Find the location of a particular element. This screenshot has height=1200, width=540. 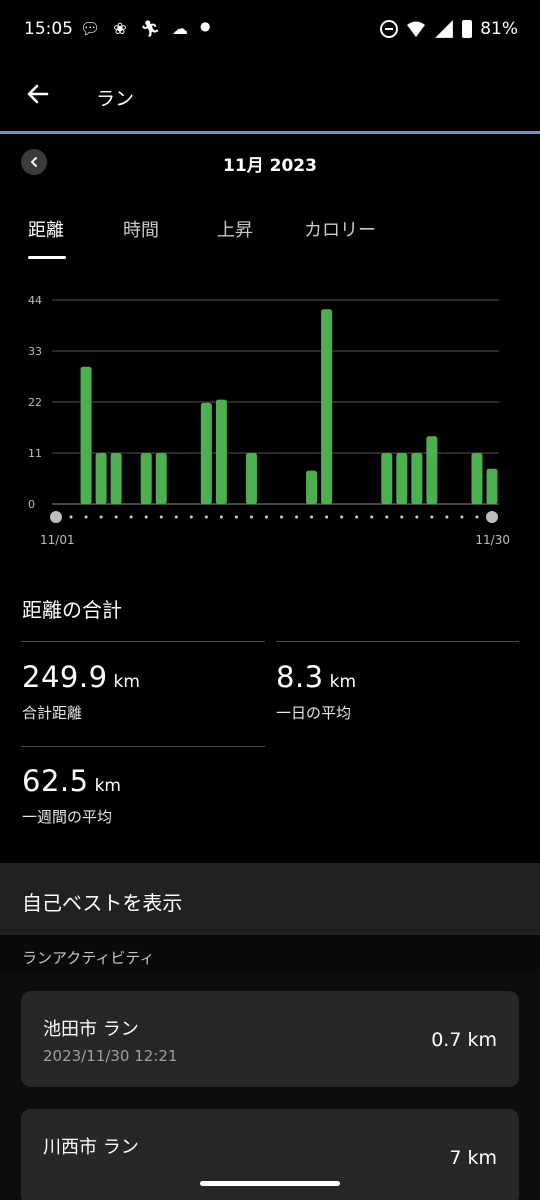

activity-title: 川西市 ラン is located at coordinates (91, 1147).